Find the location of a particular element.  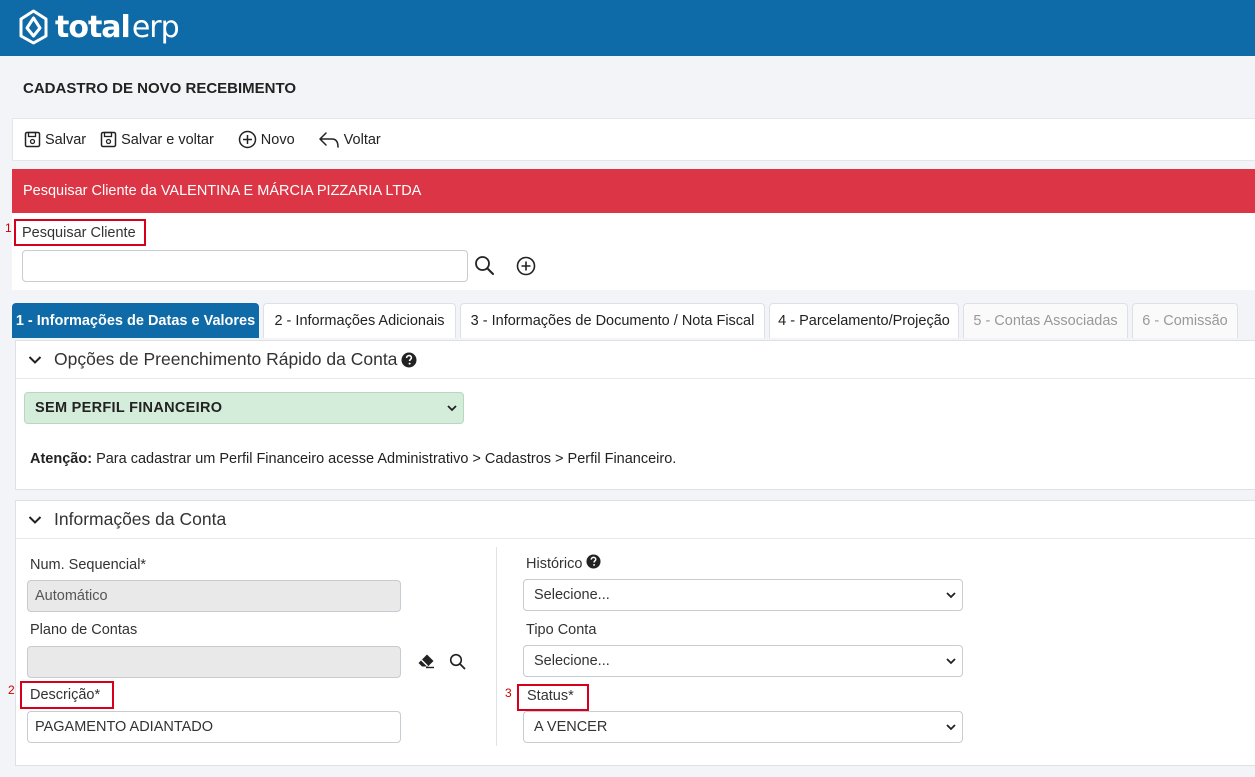

status-select: A VENCER is located at coordinates (743, 727).